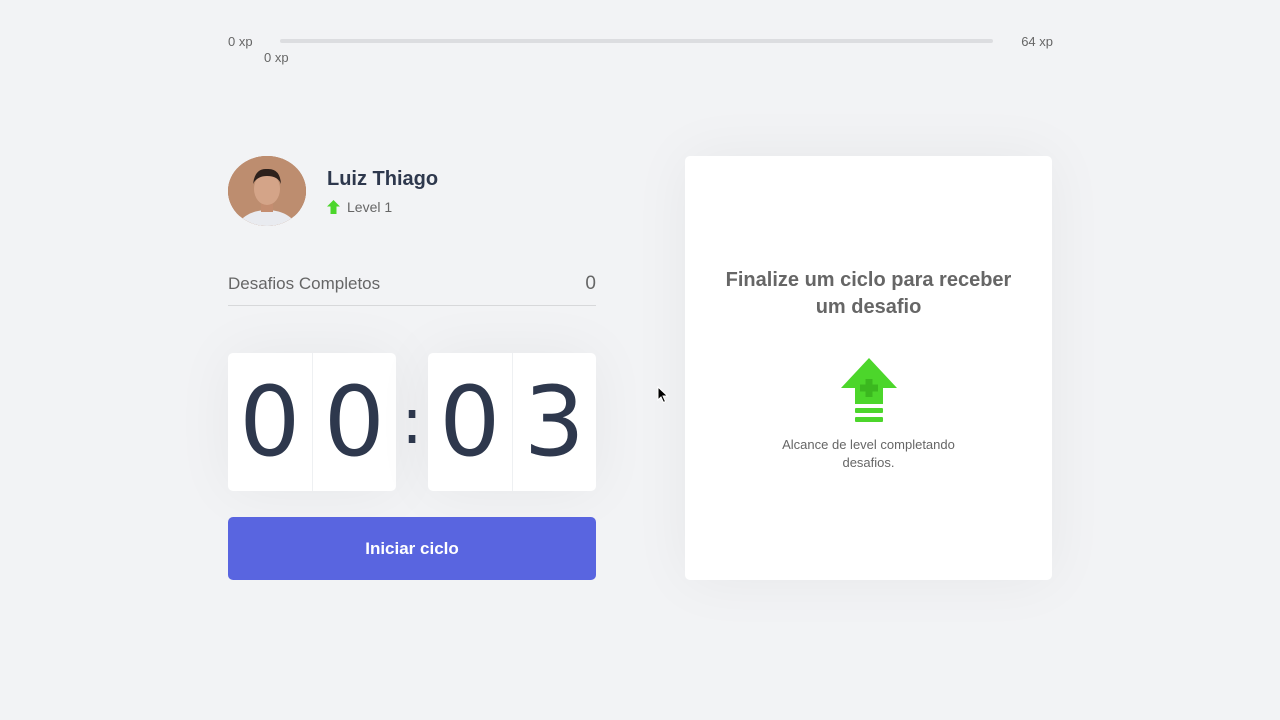 Image resolution: width=1280 pixels, height=720 pixels. What do you see at coordinates (354, 422) in the screenshot?
I see `minutes-ones-digit: 0` at bounding box center [354, 422].